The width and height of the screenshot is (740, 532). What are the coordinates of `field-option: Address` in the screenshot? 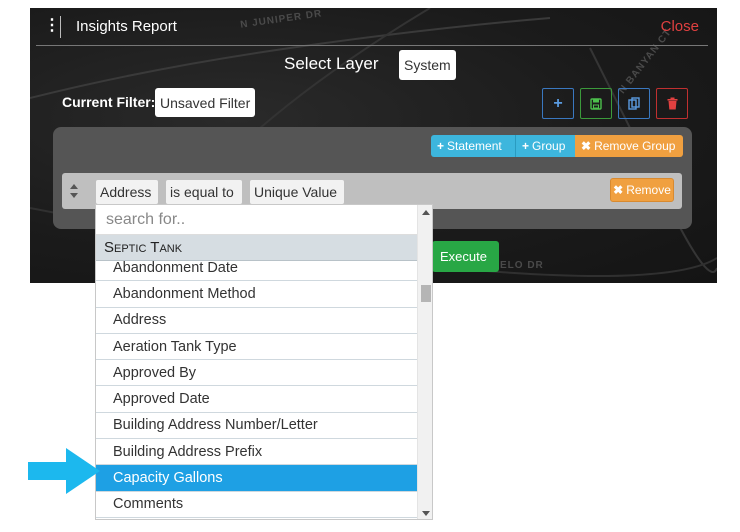 It's located at (256, 320).